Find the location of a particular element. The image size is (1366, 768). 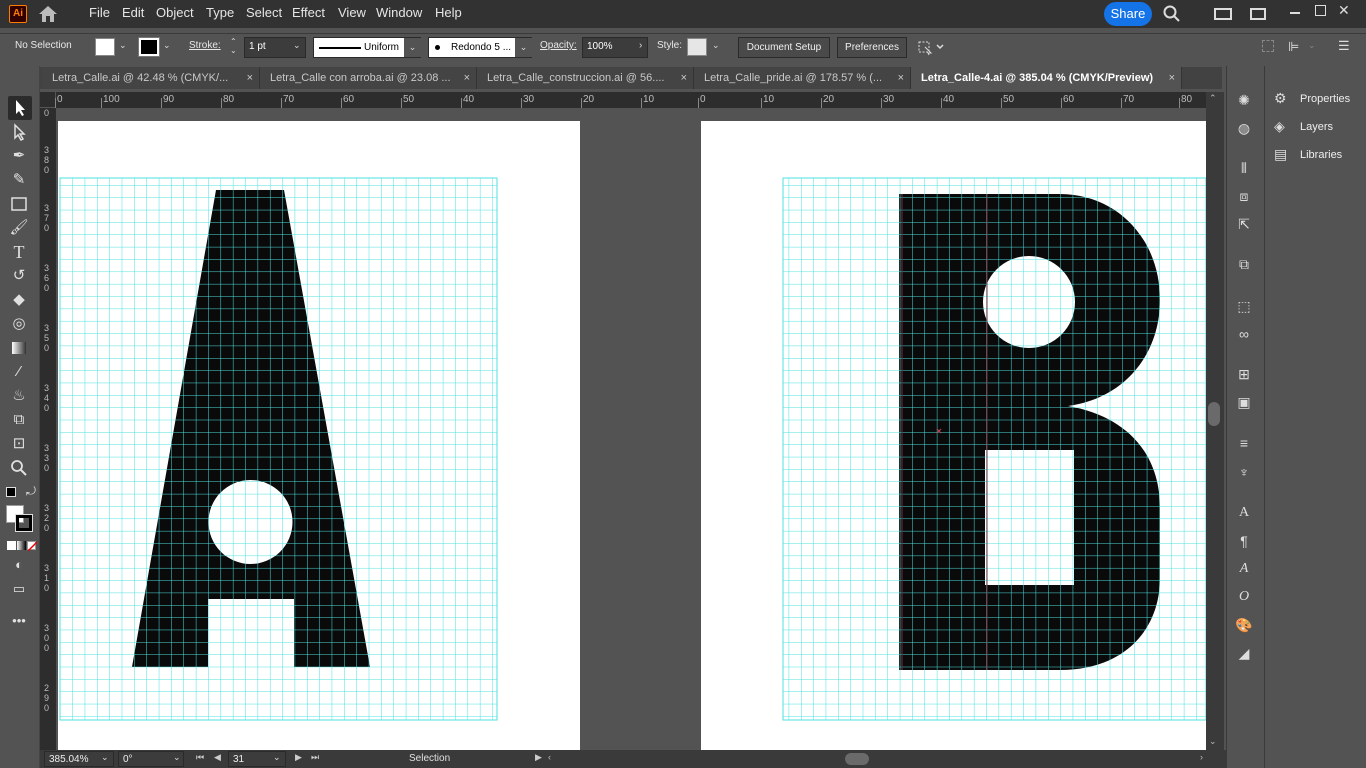

opentype-panel-icon: O is located at coordinates (1244, 597).